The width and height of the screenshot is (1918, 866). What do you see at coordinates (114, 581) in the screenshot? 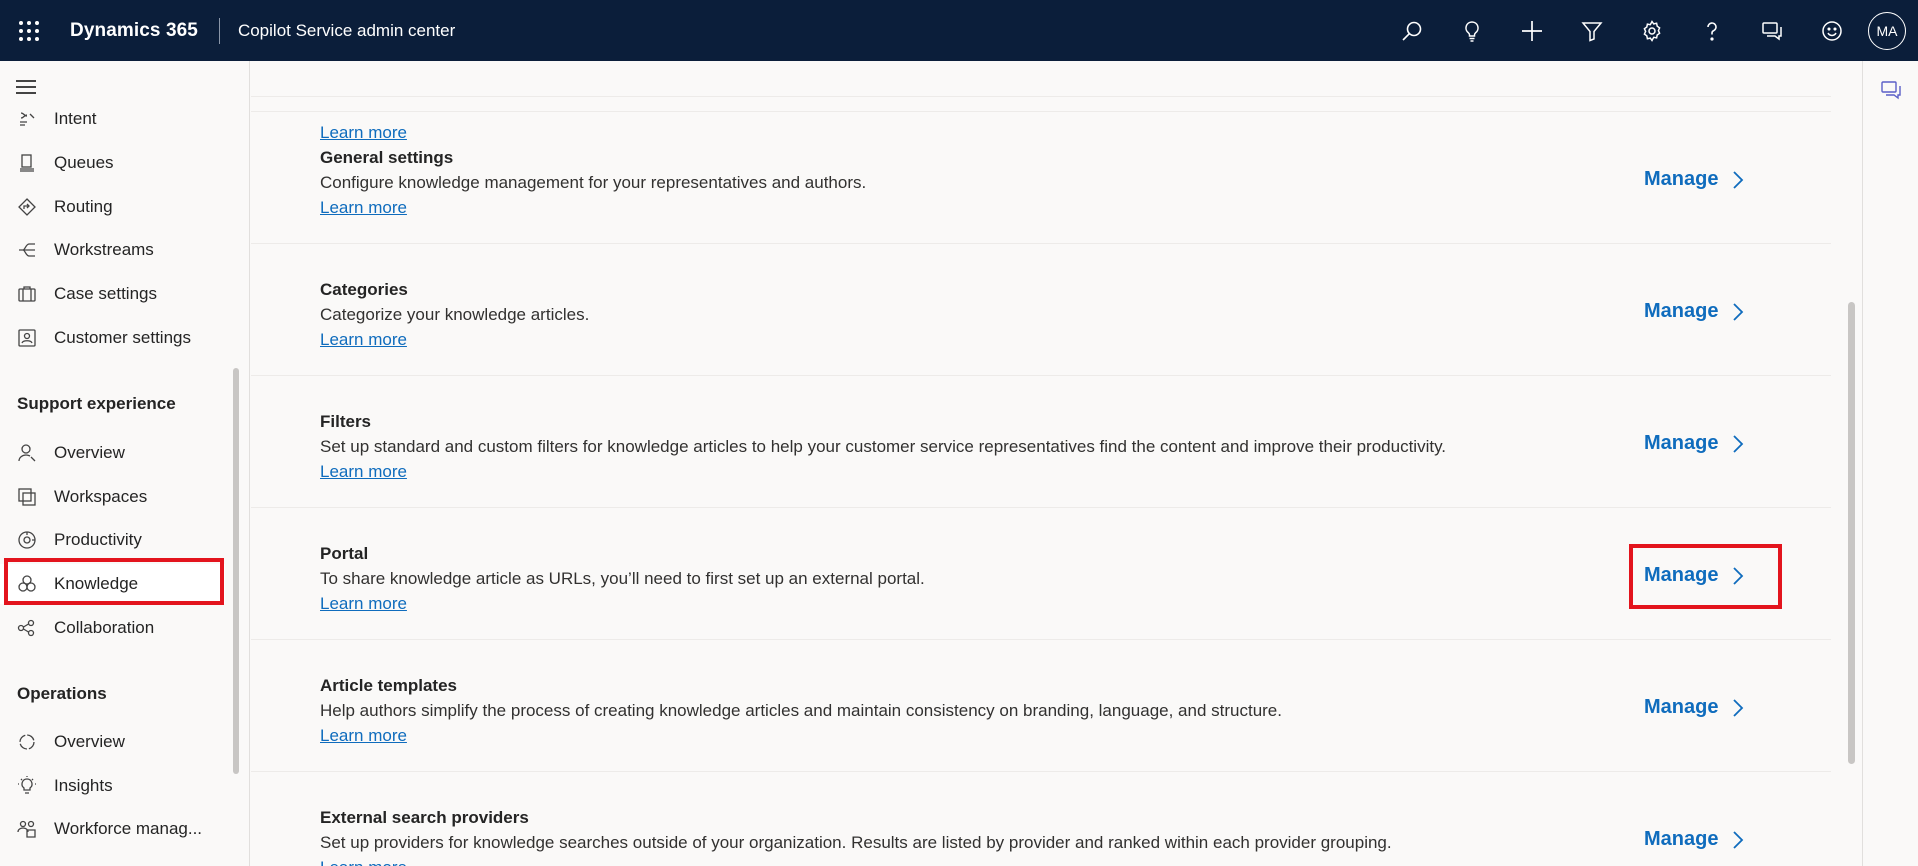
I see `knowledge-highlight-box` at bounding box center [114, 581].